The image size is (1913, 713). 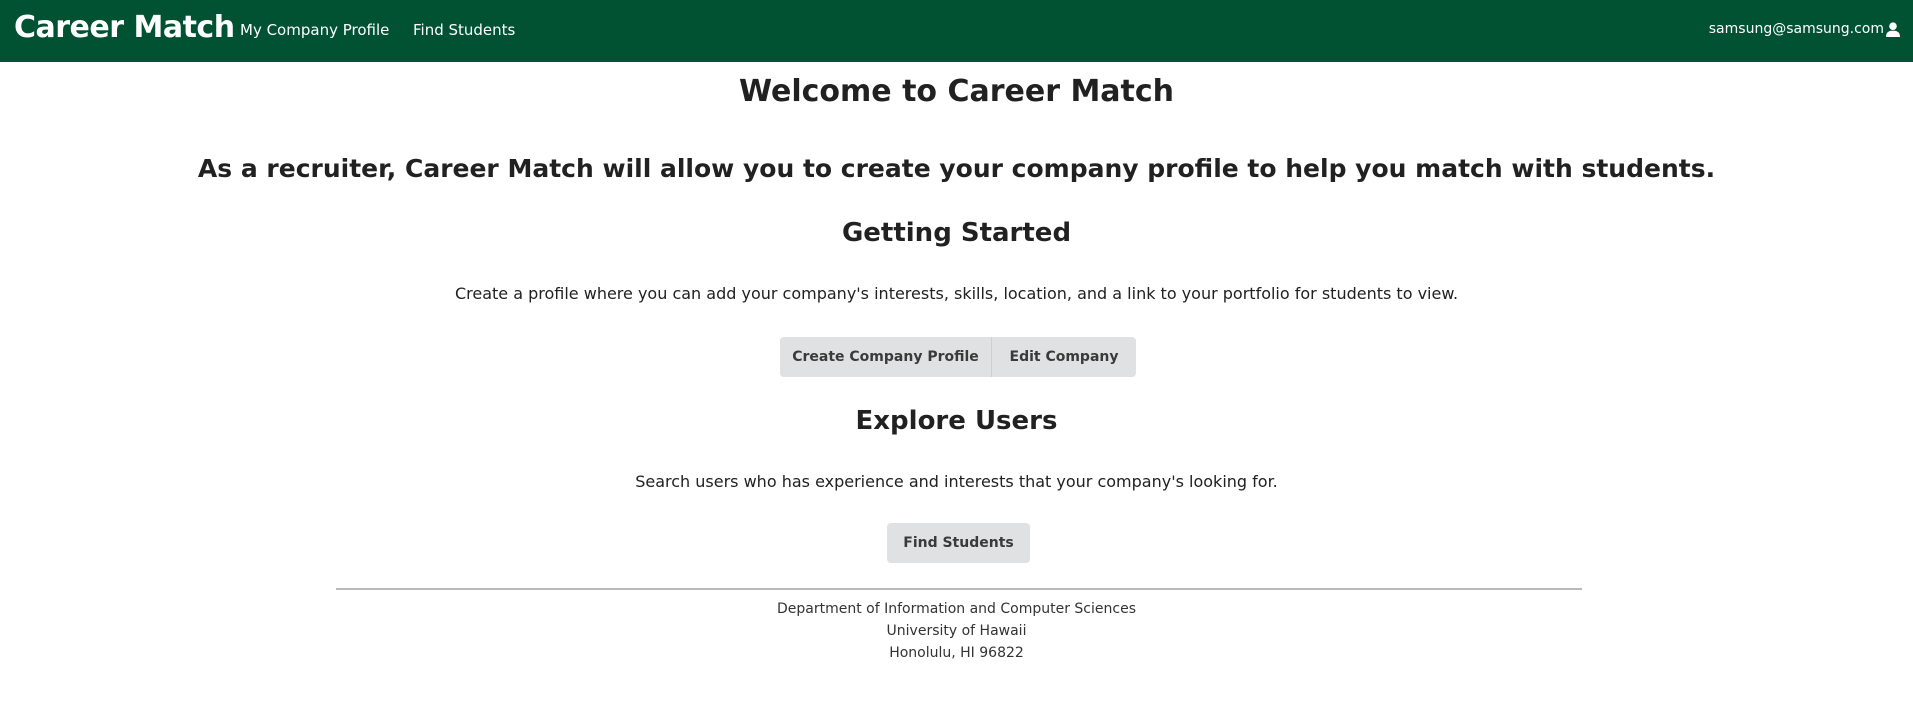 What do you see at coordinates (956, 631) in the screenshot?
I see `footer-university: University of Hawaii` at bounding box center [956, 631].